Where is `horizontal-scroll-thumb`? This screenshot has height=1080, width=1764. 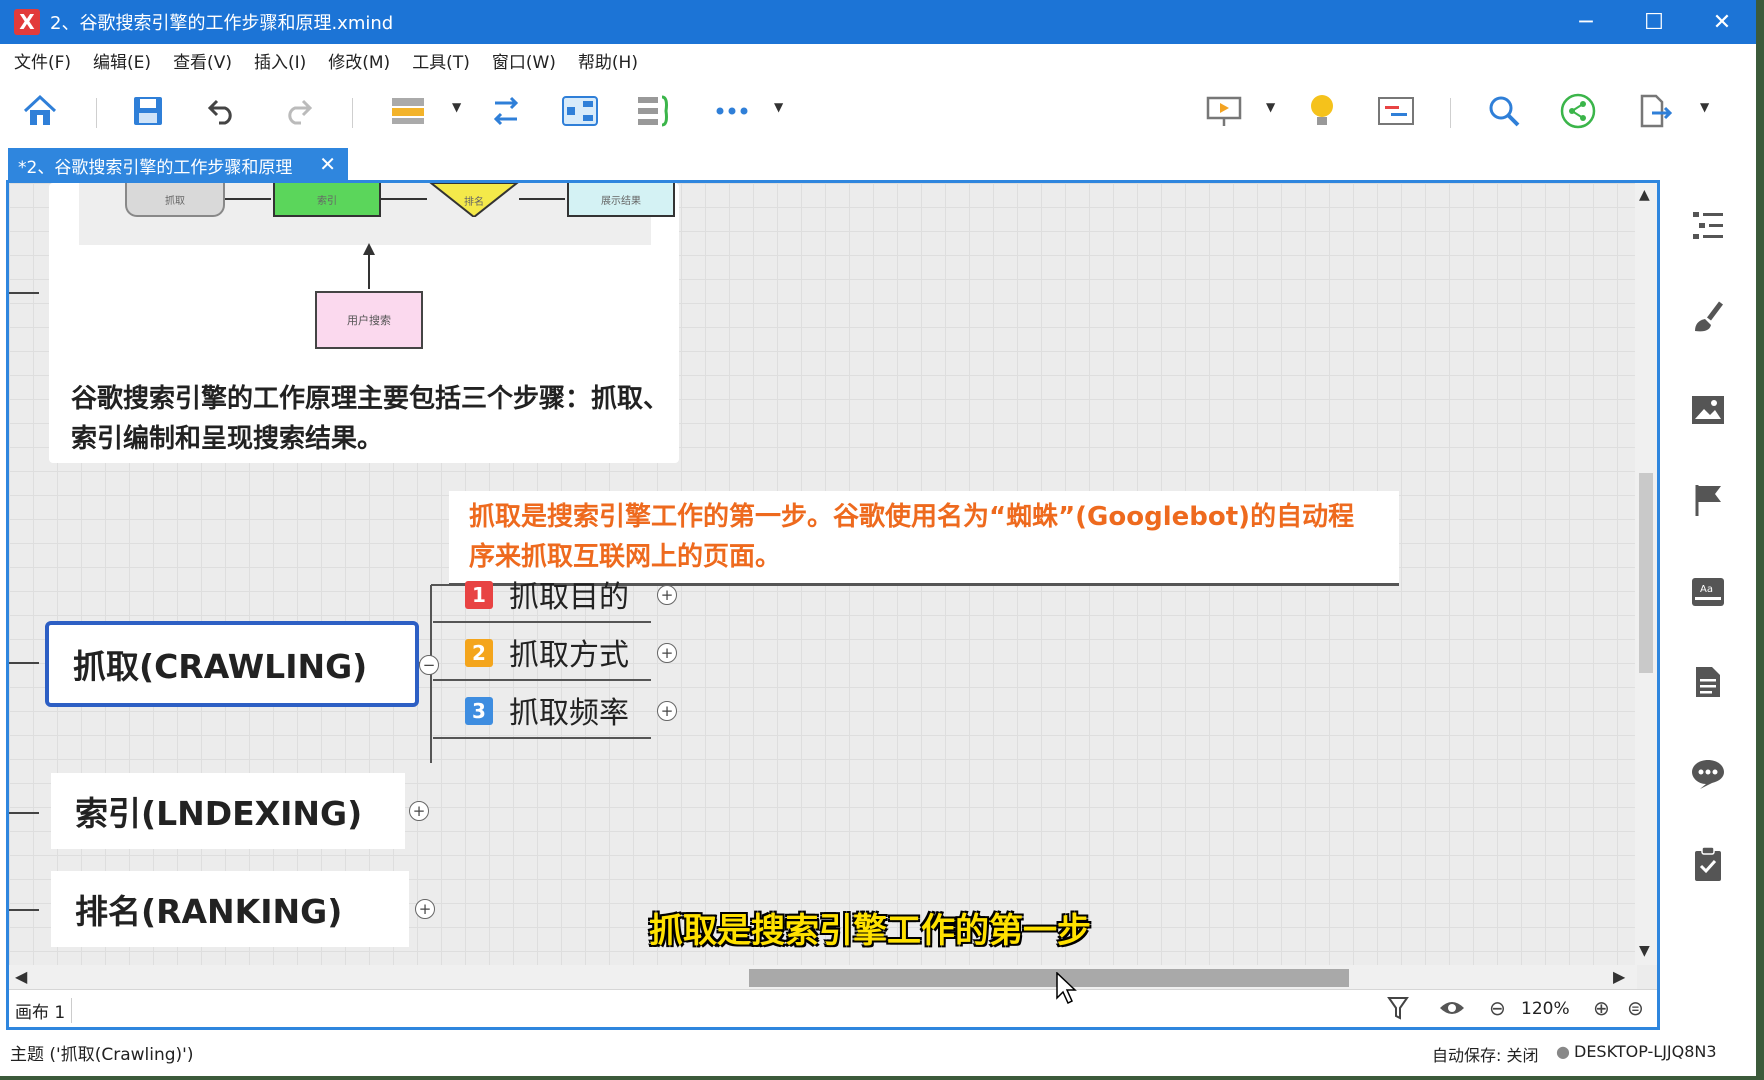
horizontal-scroll-thumb is located at coordinates (1049, 978).